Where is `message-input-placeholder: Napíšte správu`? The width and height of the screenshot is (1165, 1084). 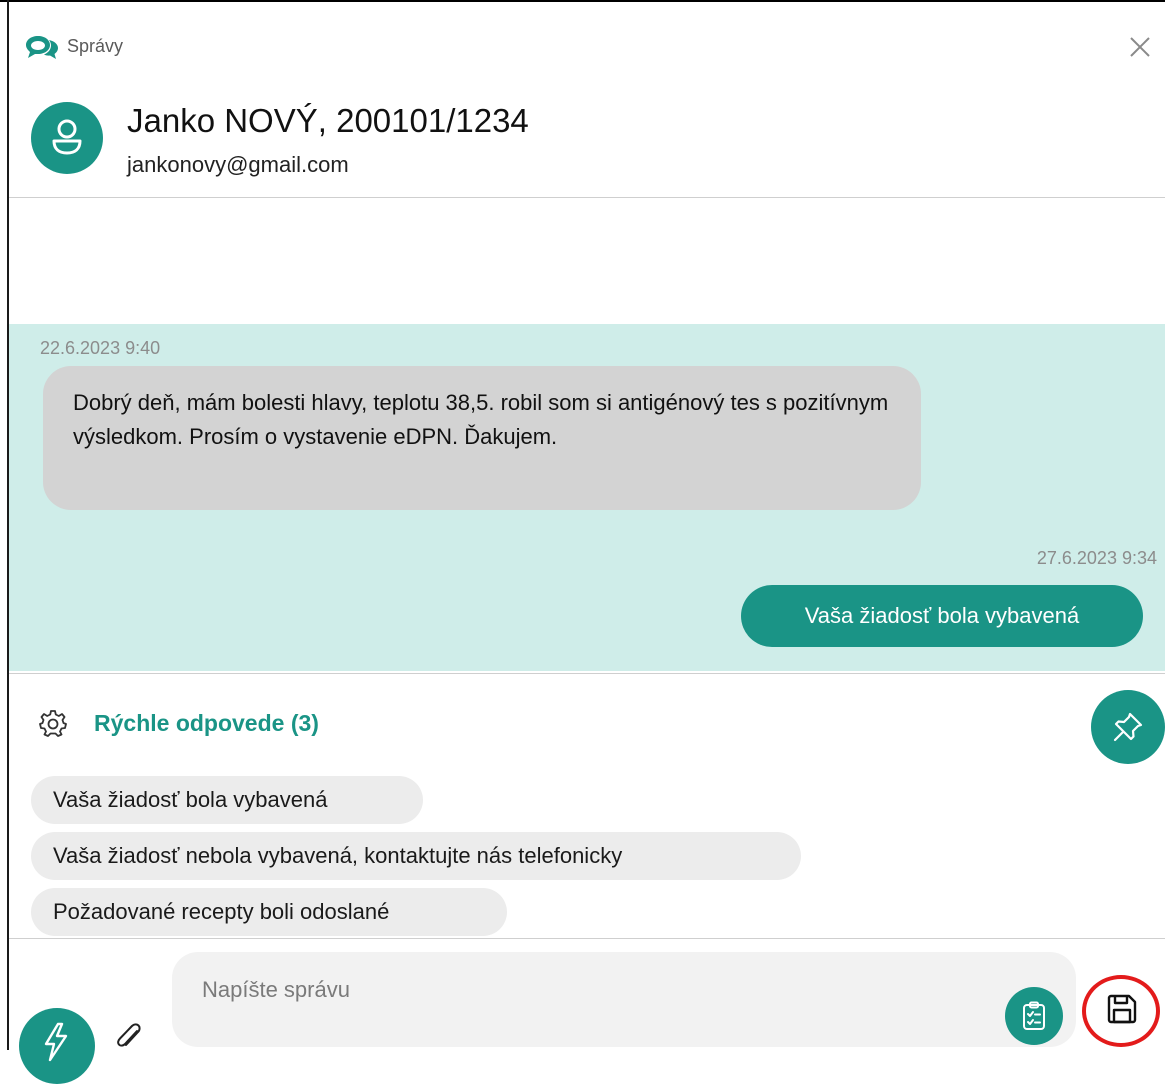
message-input-placeholder: Napíšte správu is located at coordinates (276, 989).